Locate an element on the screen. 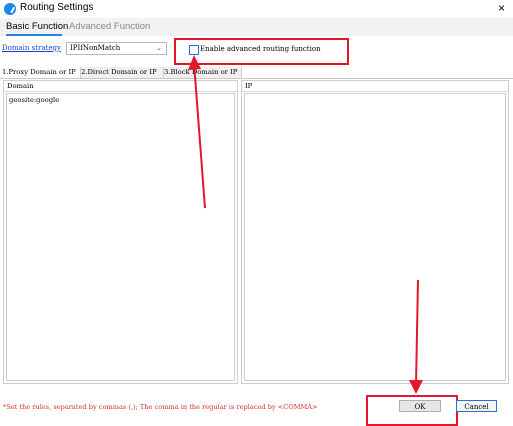  domain-header: Domain is located at coordinates (120, 86).